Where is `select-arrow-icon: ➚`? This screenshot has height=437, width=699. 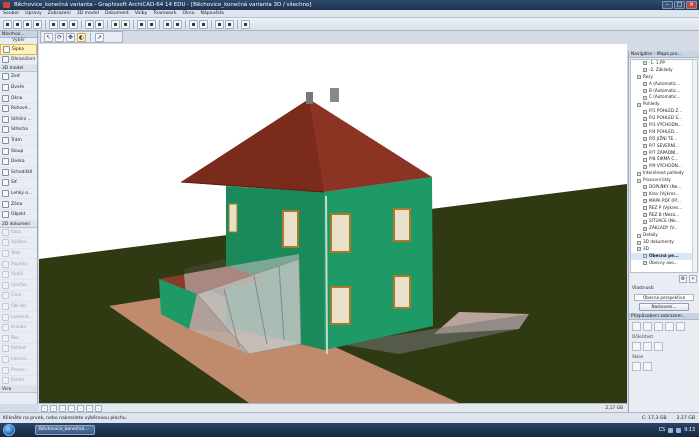 select-arrow-icon: ➚ is located at coordinates (99, 37).